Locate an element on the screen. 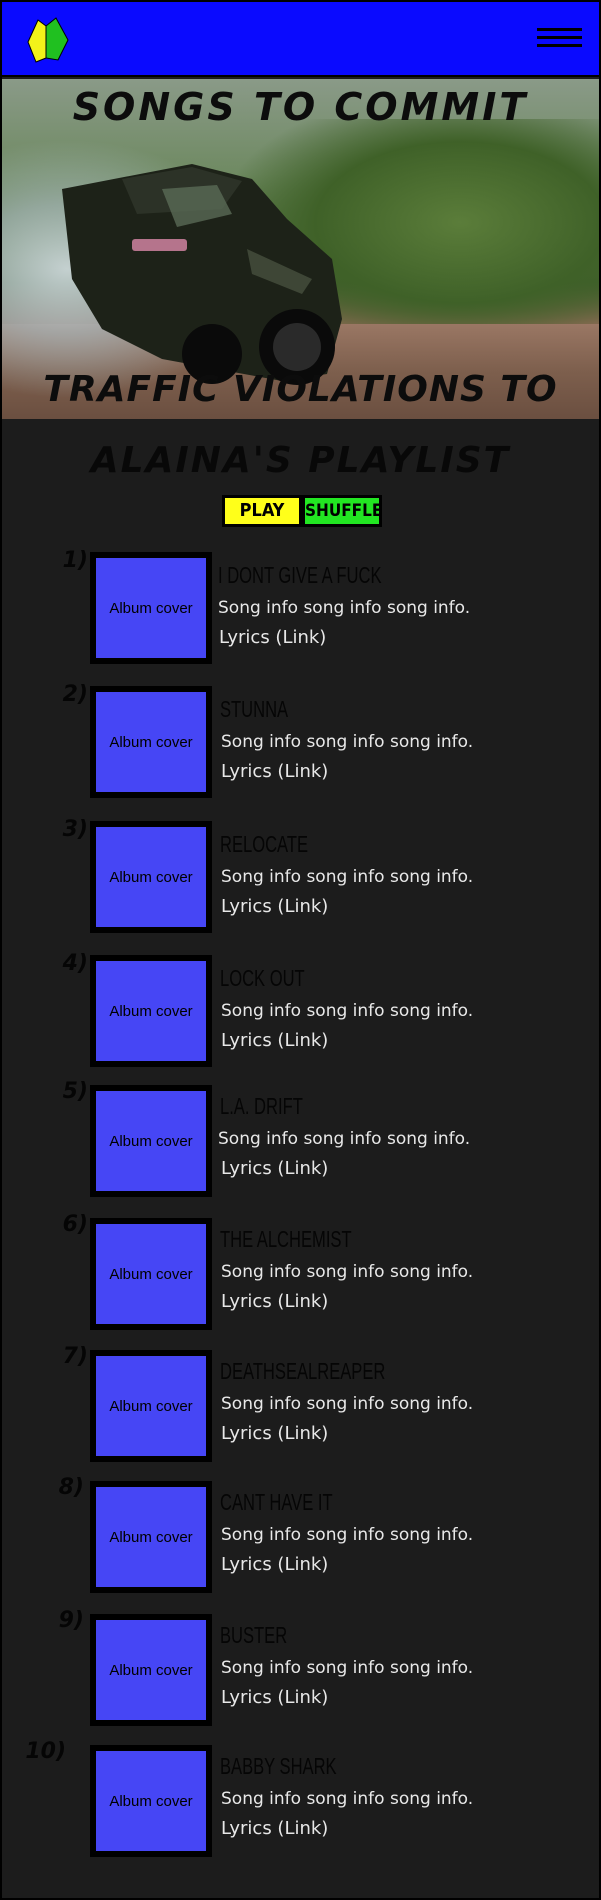 This screenshot has height=1900, width=601. hero-title-top: Songs to Commit is located at coordinates (300, 107).